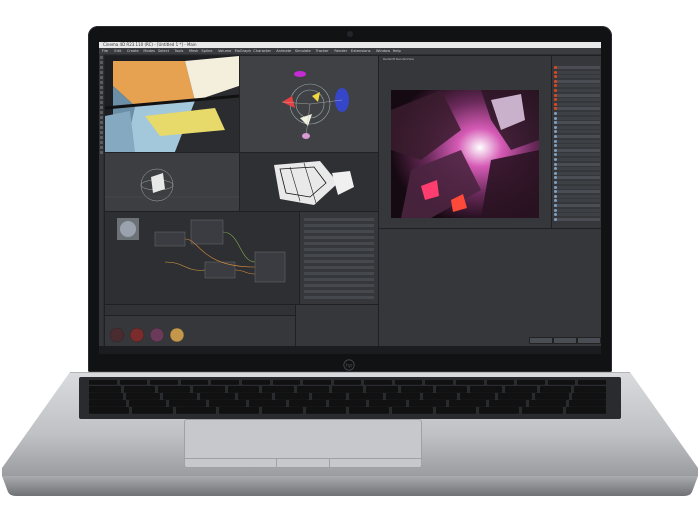  I want to click on viewport-right, so click(172, 182).